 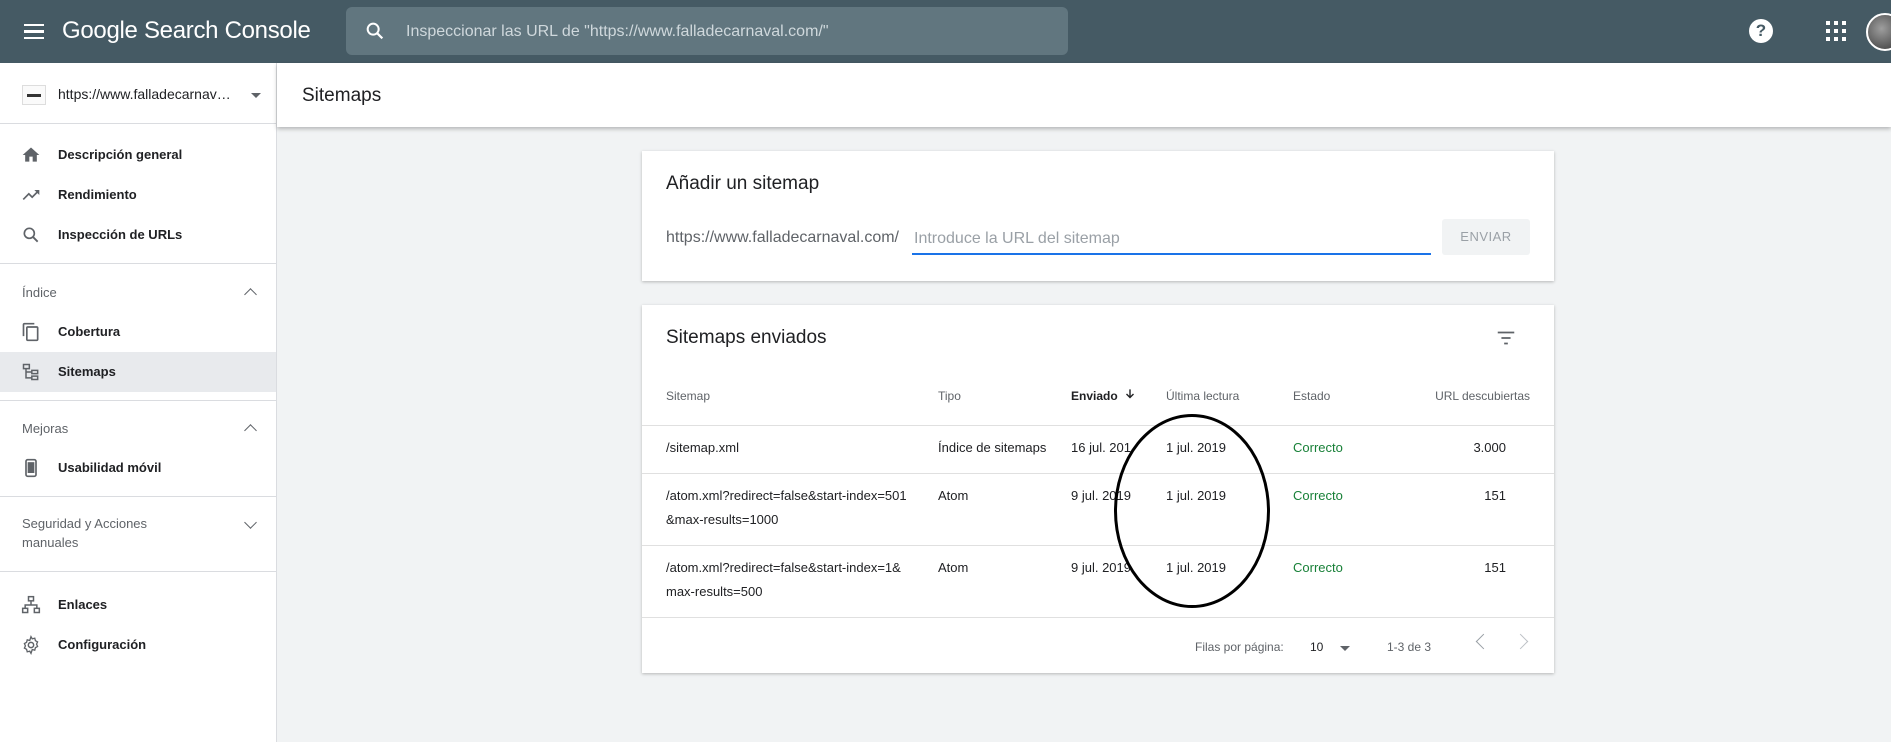 What do you see at coordinates (1878, 32) in the screenshot?
I see `avatar` at bounding box center [1878, 32].